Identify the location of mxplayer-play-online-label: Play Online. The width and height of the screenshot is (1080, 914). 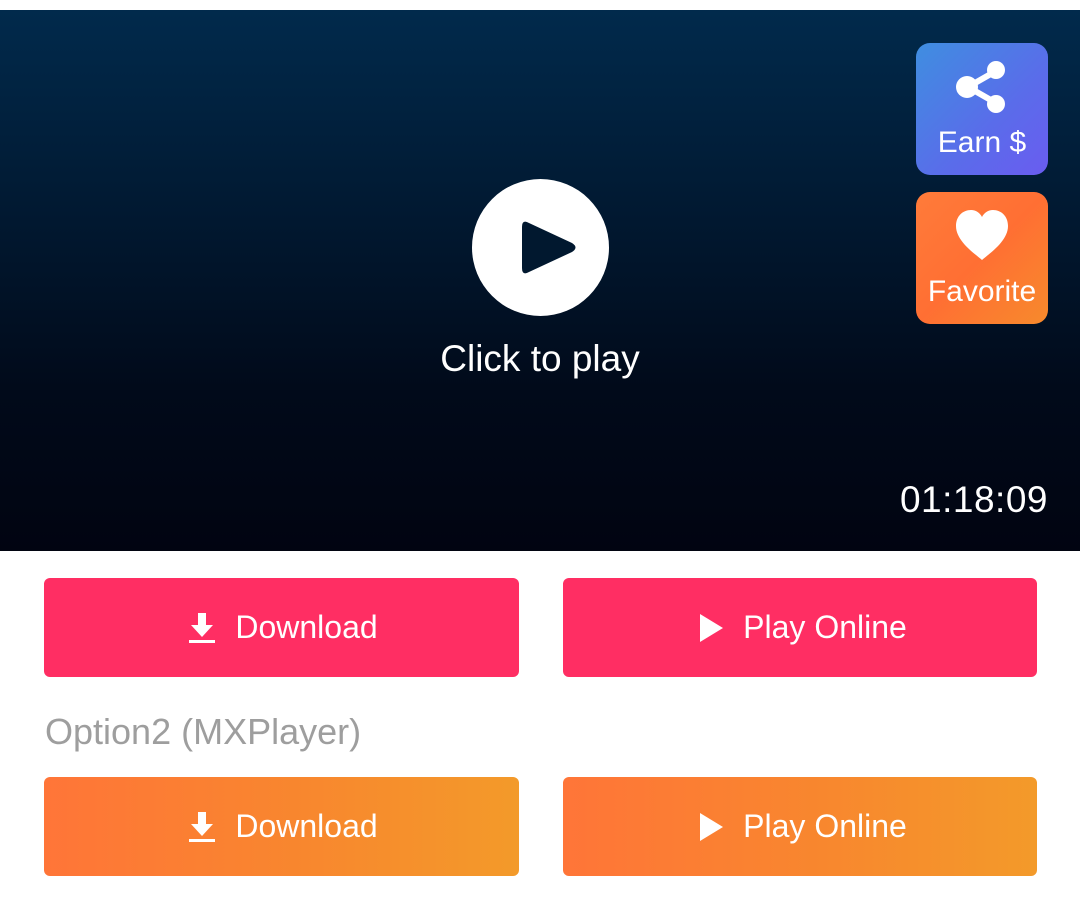
(825, 826).